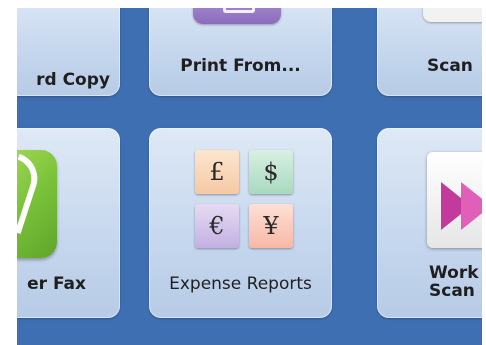  Describe the element at coordinates (217, 226) in the screenshot. I see `euro-icon: €` at that location.